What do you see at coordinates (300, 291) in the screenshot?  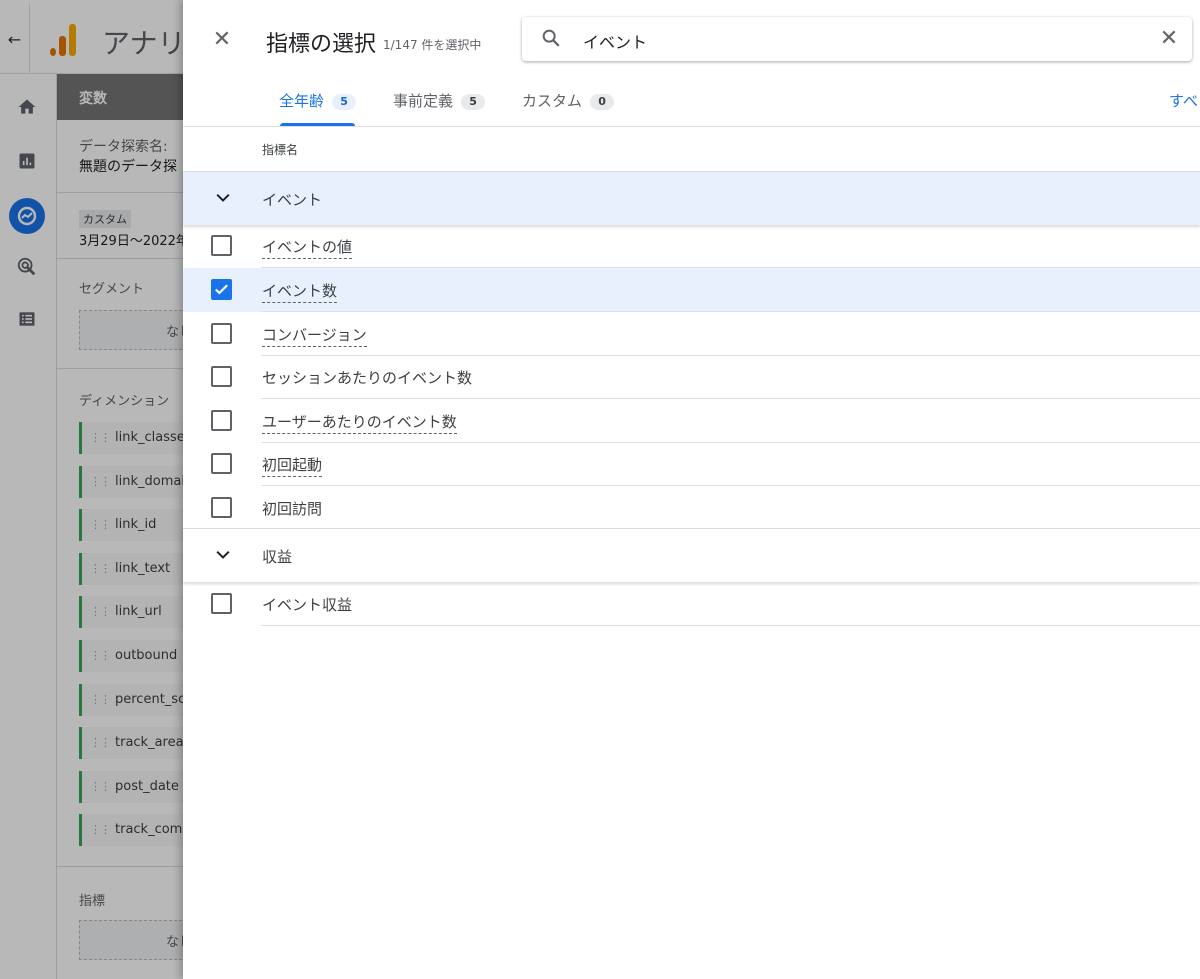 I see `metric-label: イベント数` at bounding box center [300, 291].